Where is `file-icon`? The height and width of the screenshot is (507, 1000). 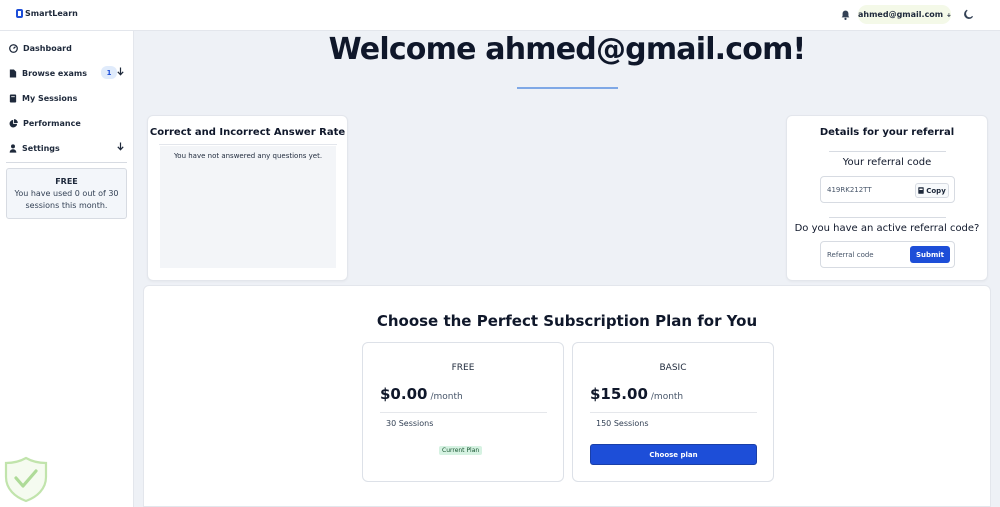 file-icon is located at coordinates (13, 73).